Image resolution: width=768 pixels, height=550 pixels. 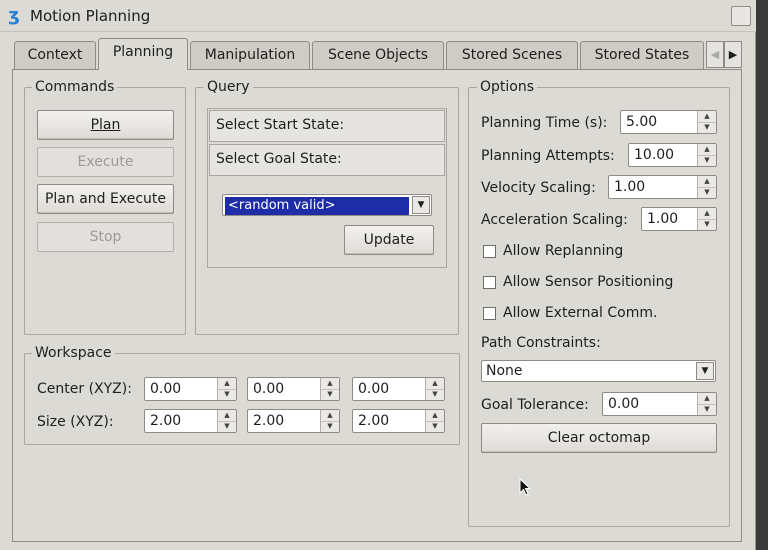 What do you see at coordinates (293, 421) in the screenshot?
I see `size-y-spinbox: 2.00 ▲ ▼` at bounding box center [293, 421].